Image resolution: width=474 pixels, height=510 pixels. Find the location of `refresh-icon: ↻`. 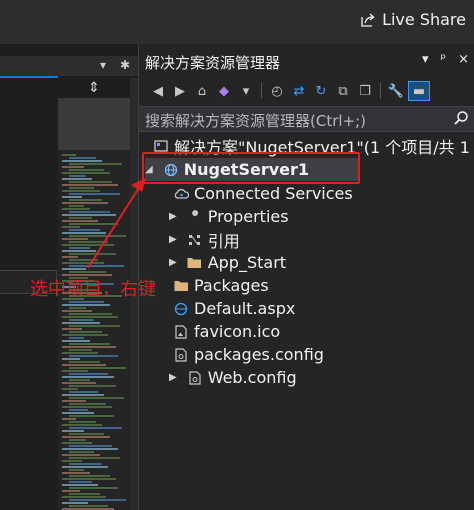

refresh-icon: ↻ is located at coordinates (321, 91).